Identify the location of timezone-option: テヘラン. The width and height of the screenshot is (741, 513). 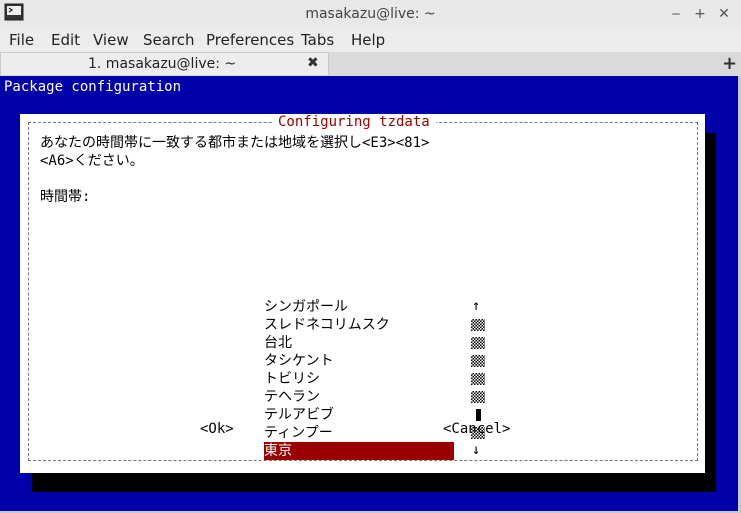
(359, 397).